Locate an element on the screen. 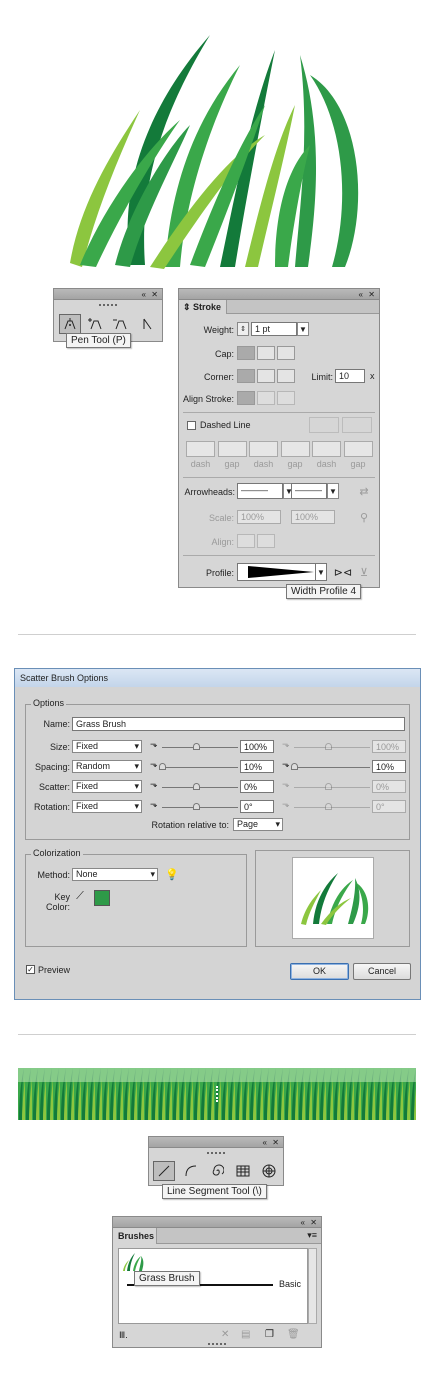  scatter-max-slider is located at coordinates (332, 786).